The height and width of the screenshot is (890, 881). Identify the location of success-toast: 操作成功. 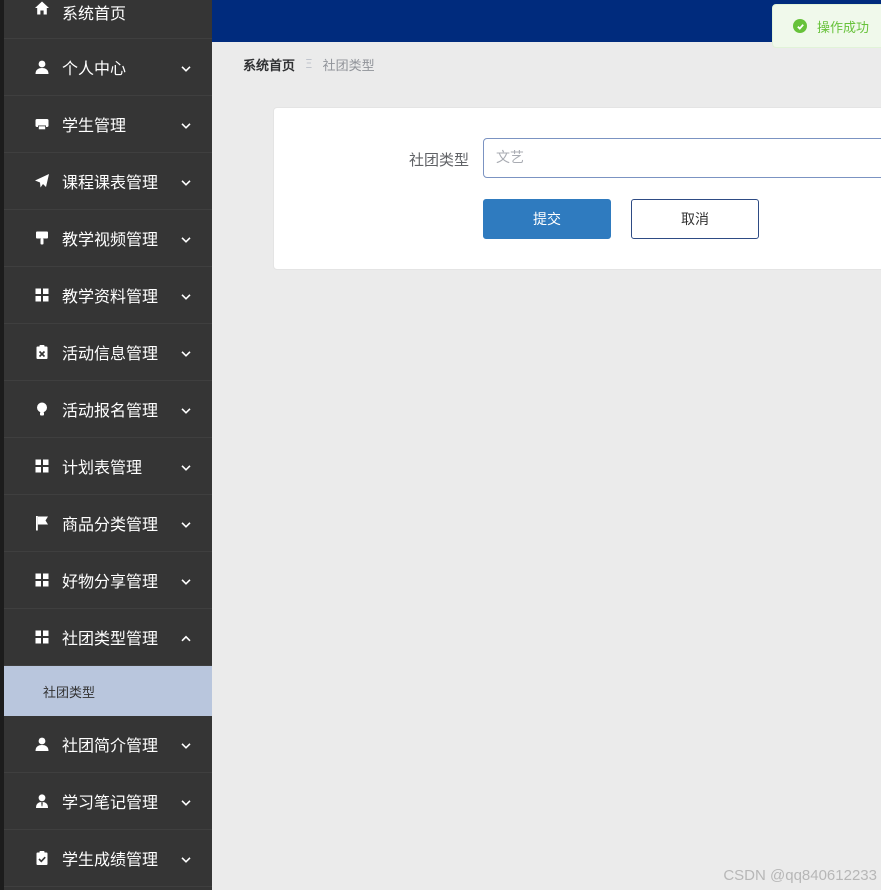
(826, 26).